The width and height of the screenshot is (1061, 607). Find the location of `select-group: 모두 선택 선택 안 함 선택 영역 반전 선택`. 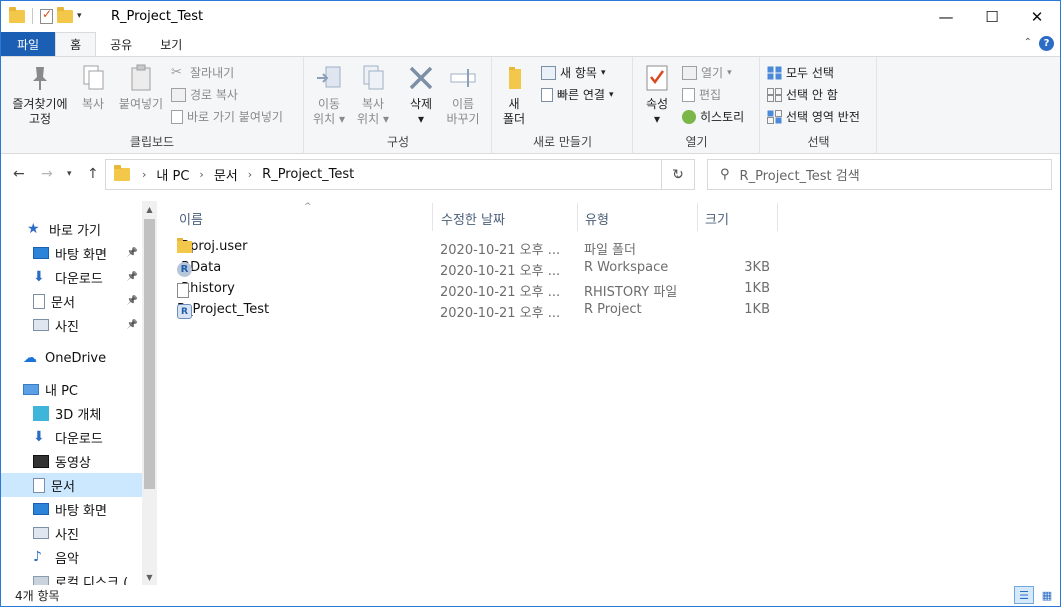

select-group: 모두 선택 선택 안 함 선택 영역 반전 선택 is located at coordinates (819, 105).